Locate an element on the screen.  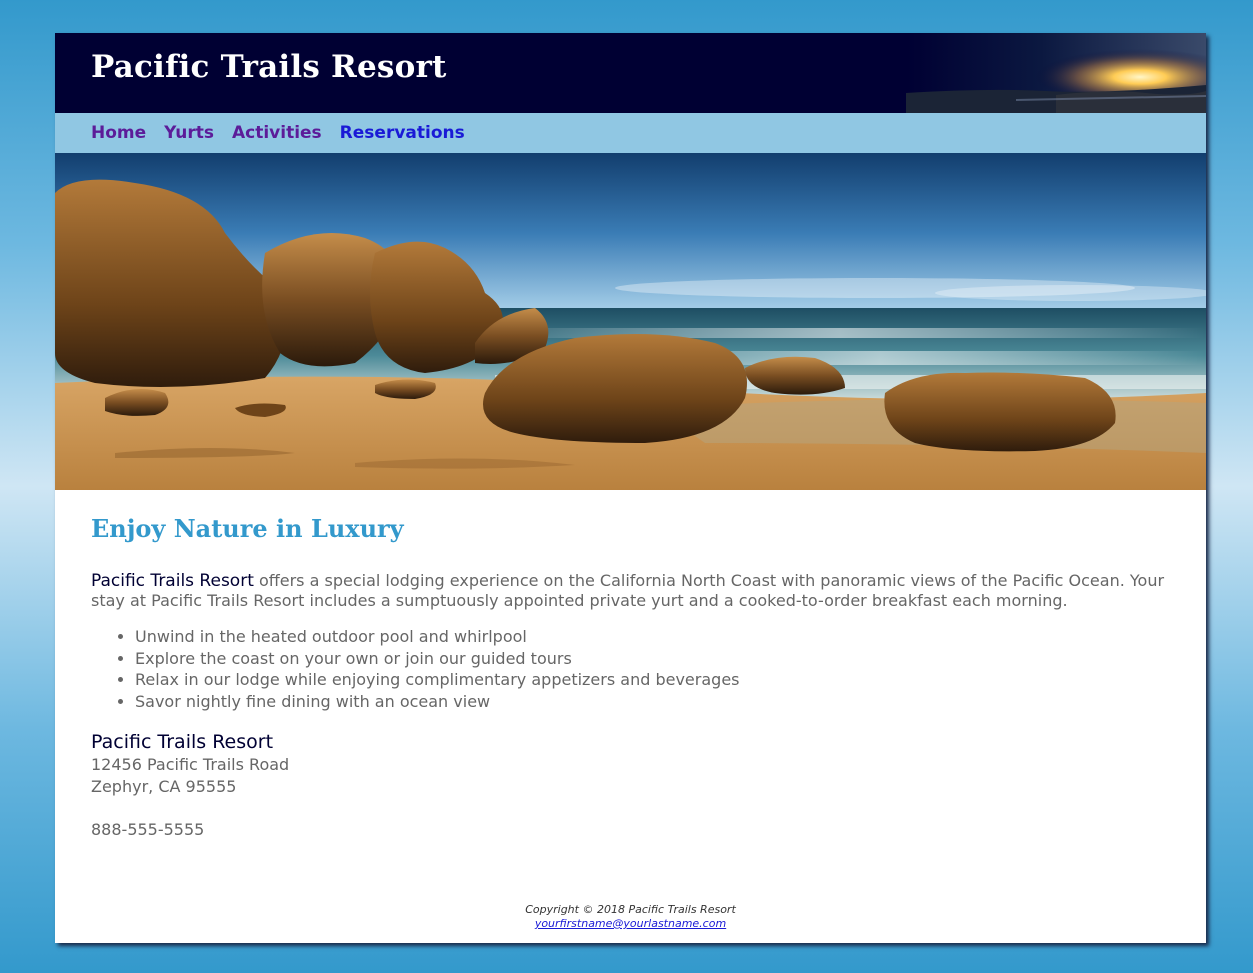
address-city: Zephyr, CA 95555 is located at coordinates (164, 786).